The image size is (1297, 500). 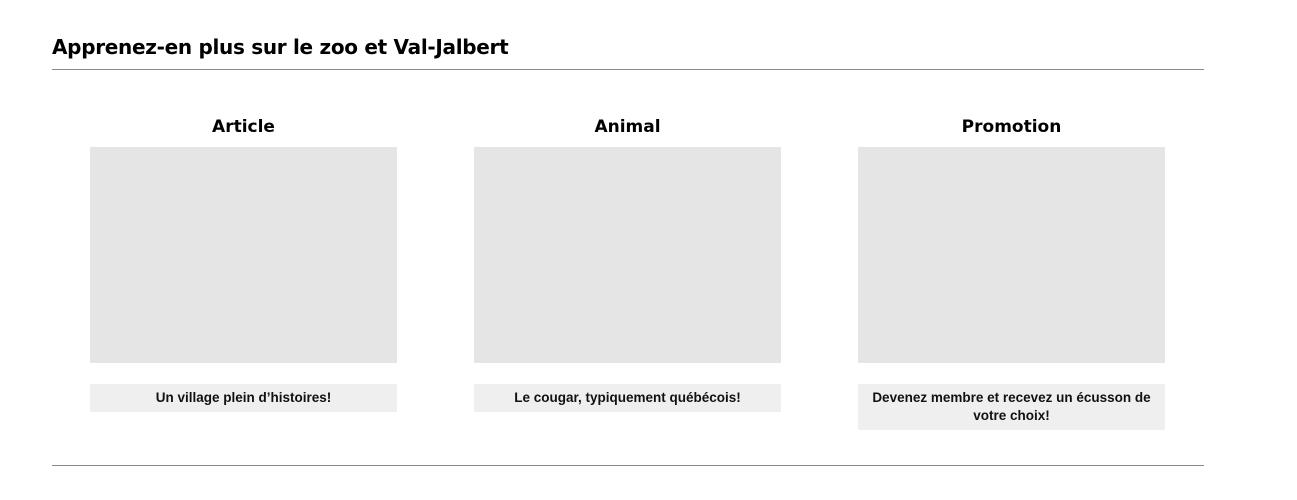 What do you see at coordinates (627, 398) in the screenshot?
I see `card-button-animal: Le cougar, typiquement québécois!` at bounding box center [627, 398].